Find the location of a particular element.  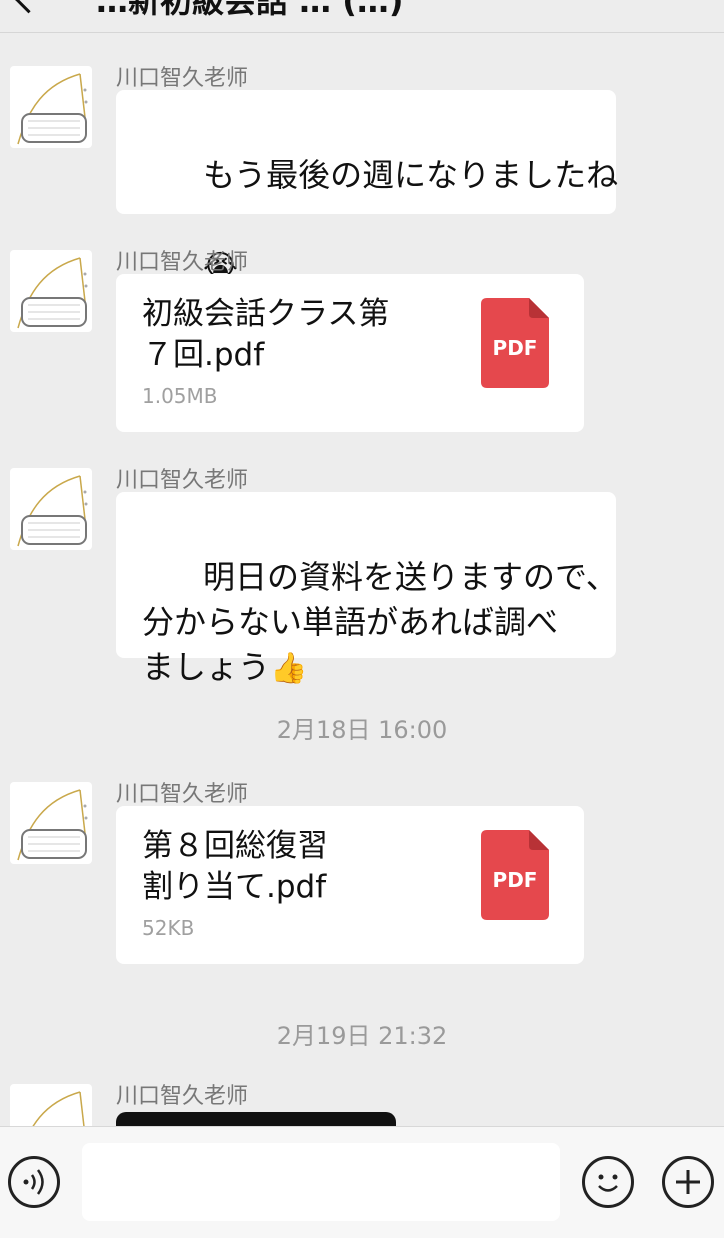

message-bubble: 明日の資料を送りますので、 分からない単語があれば調べ ましょう👍 is located at coordinates (367, 589).